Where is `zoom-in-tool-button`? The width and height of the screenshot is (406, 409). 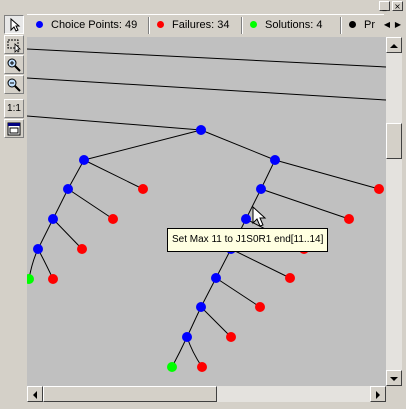 zoom-in-tool-button is located at coordinates (14, 64).